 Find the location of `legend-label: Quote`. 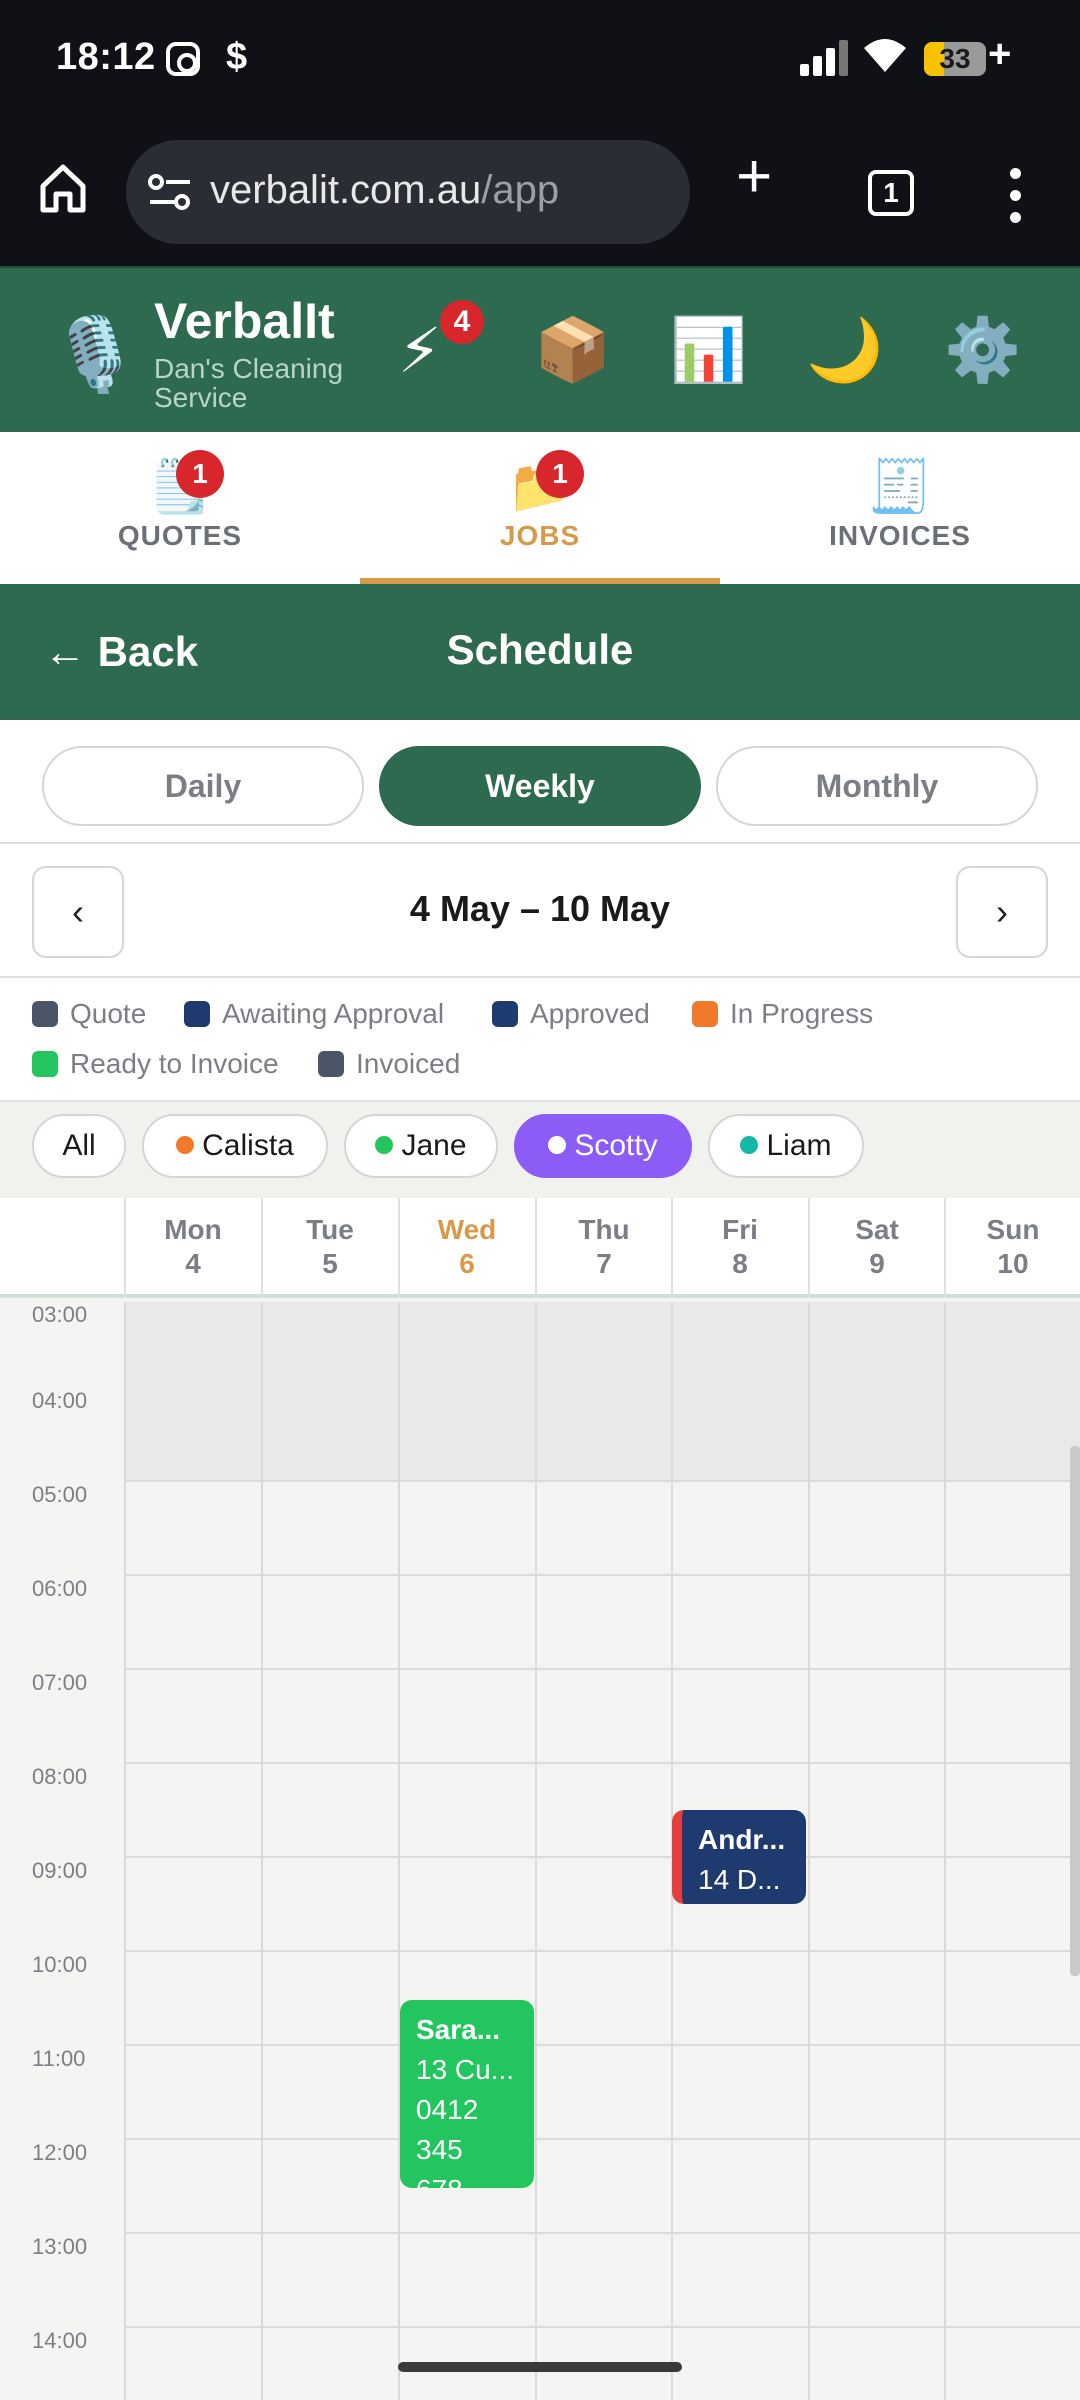

legend-label: Quote is located at coordinates (108, 1013).